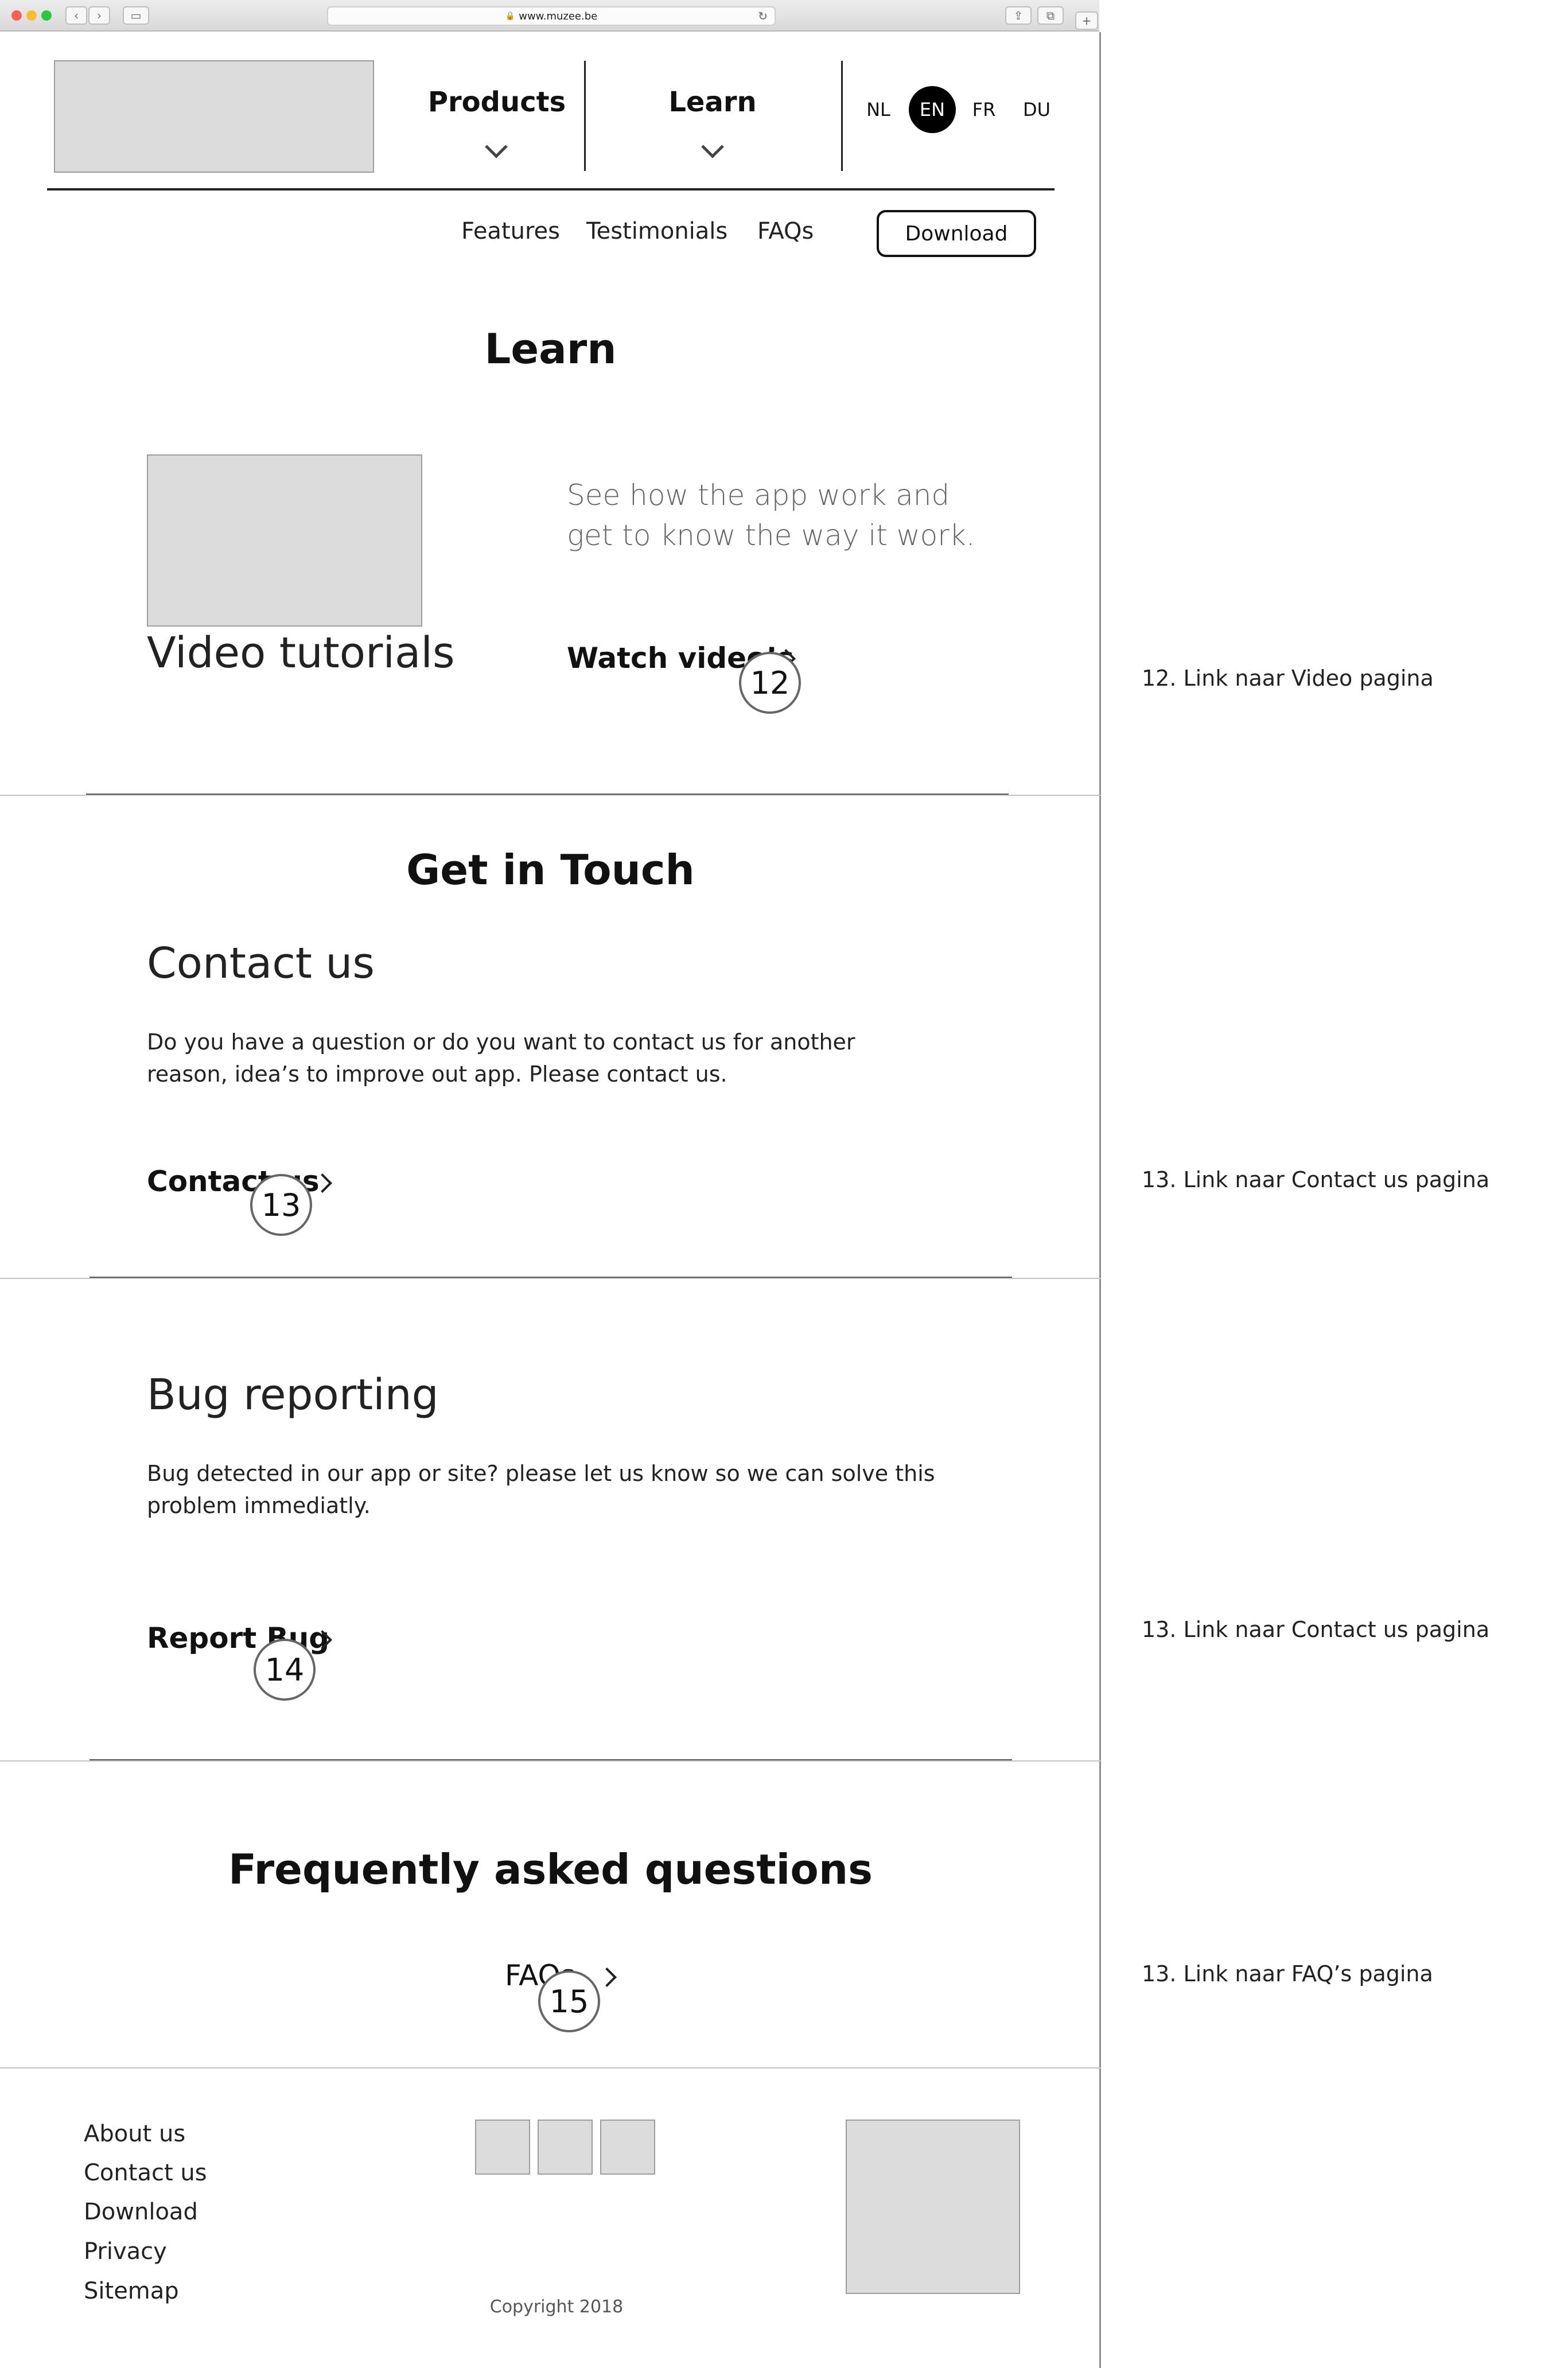 The width and height of the screenshot is (1568, 2368). I want to click on download-button: Download, so click(956, 233).